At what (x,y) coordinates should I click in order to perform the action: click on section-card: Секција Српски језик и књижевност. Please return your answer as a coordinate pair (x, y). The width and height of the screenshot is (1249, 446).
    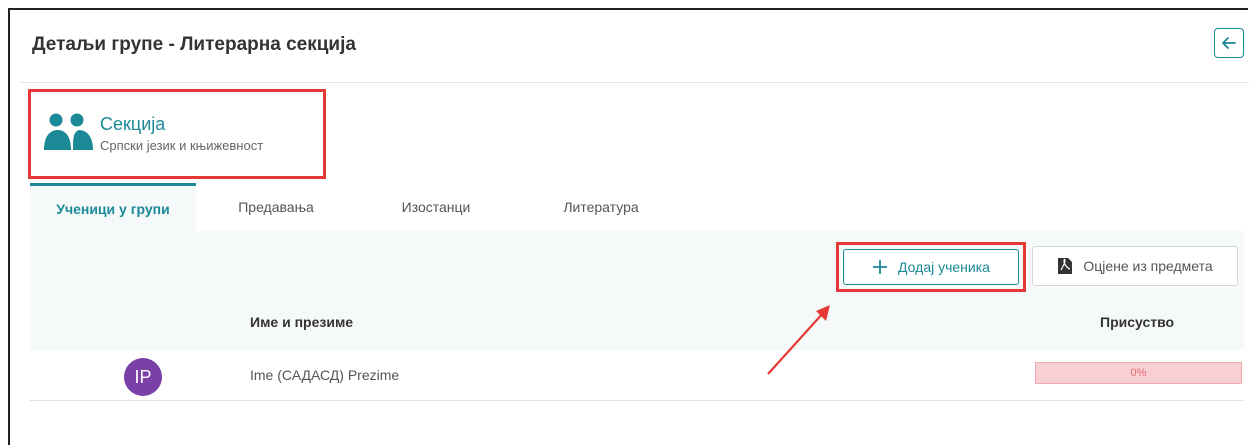
    Looking at the image, I should click on (177, 134).